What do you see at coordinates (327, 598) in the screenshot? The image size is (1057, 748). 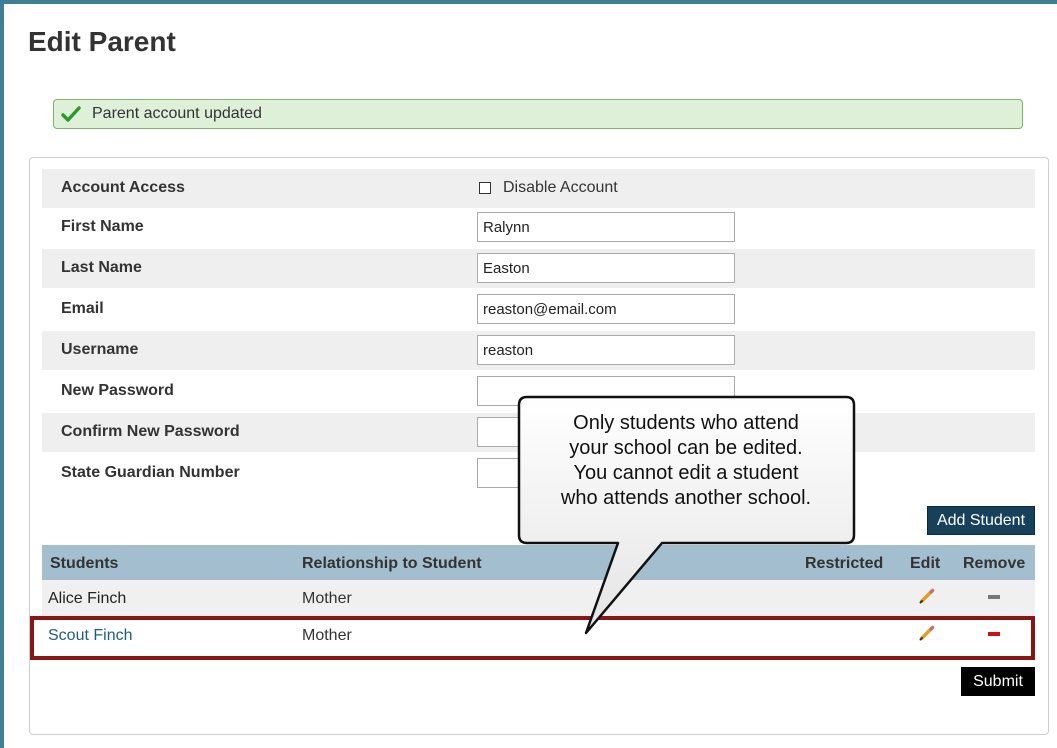 I see `student-relationship: Mother` at bounding box center [327, 598].